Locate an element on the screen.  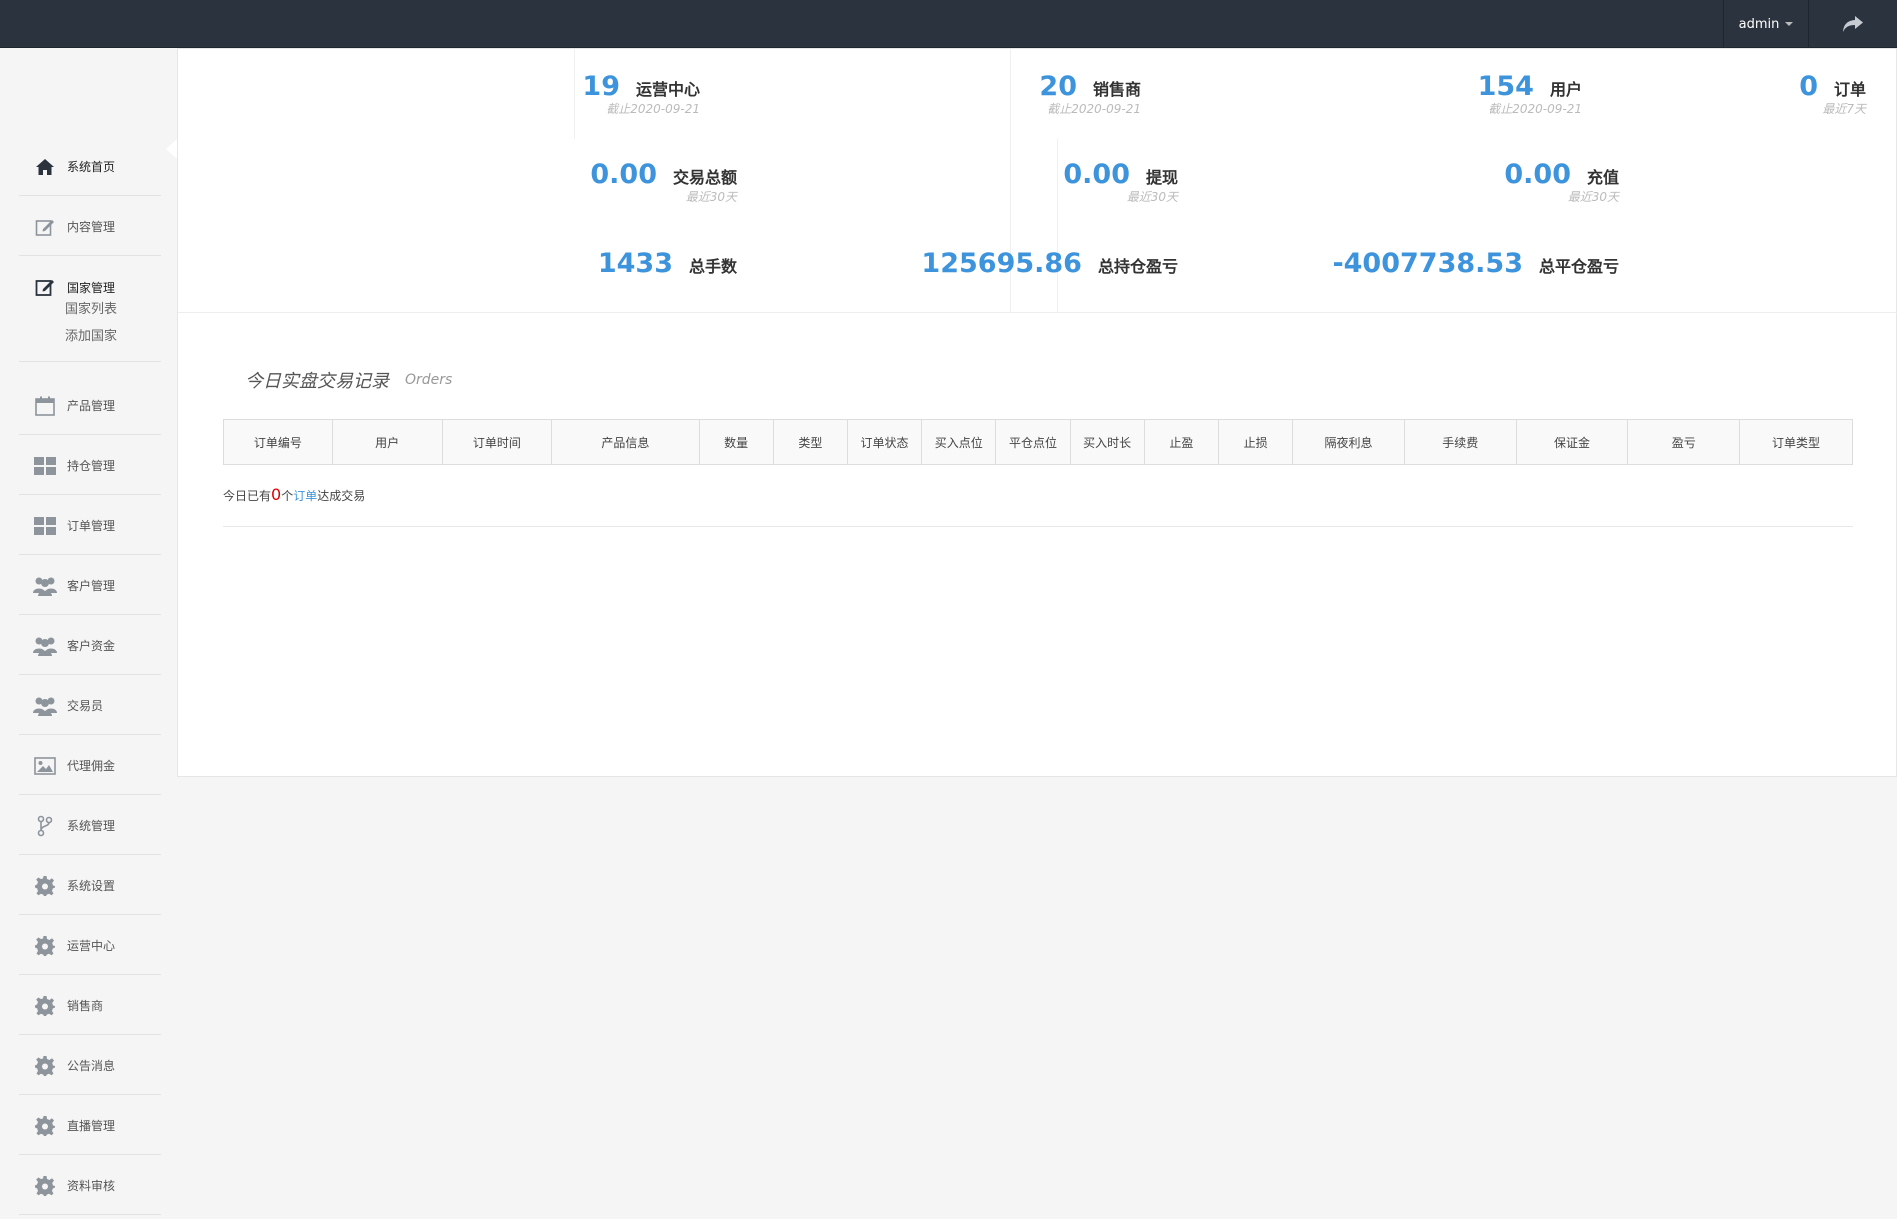
column-header: 订单状态 is located at coordinates (884, 442).